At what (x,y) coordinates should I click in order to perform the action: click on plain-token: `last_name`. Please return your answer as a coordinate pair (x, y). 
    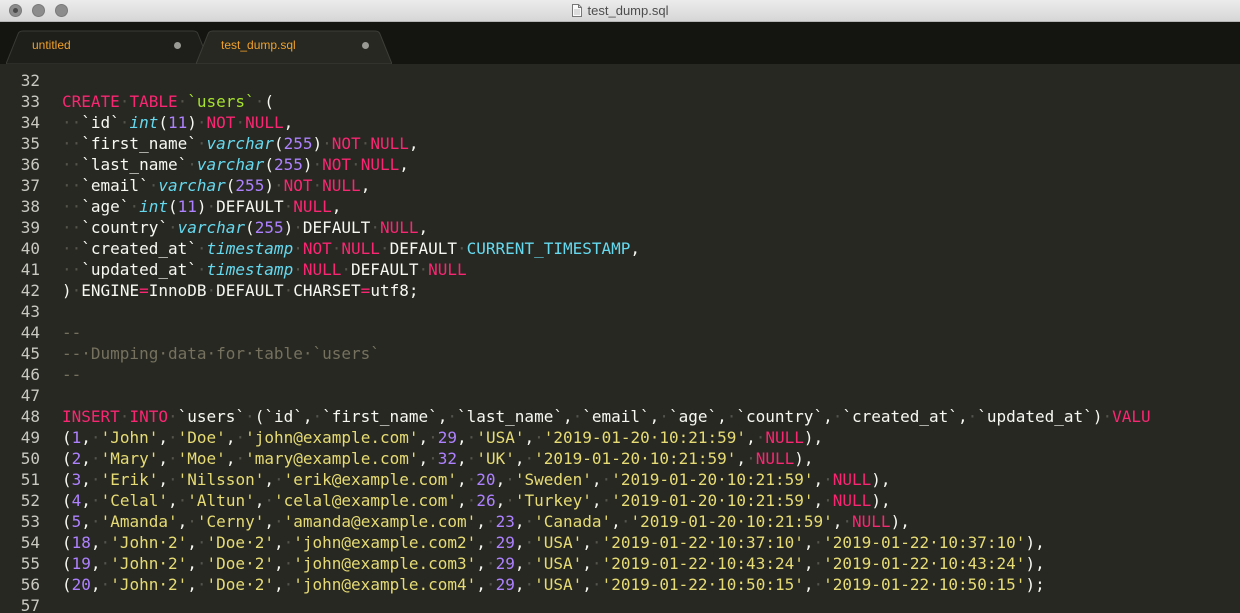
    Looking at the image, I should click on (134, 164).